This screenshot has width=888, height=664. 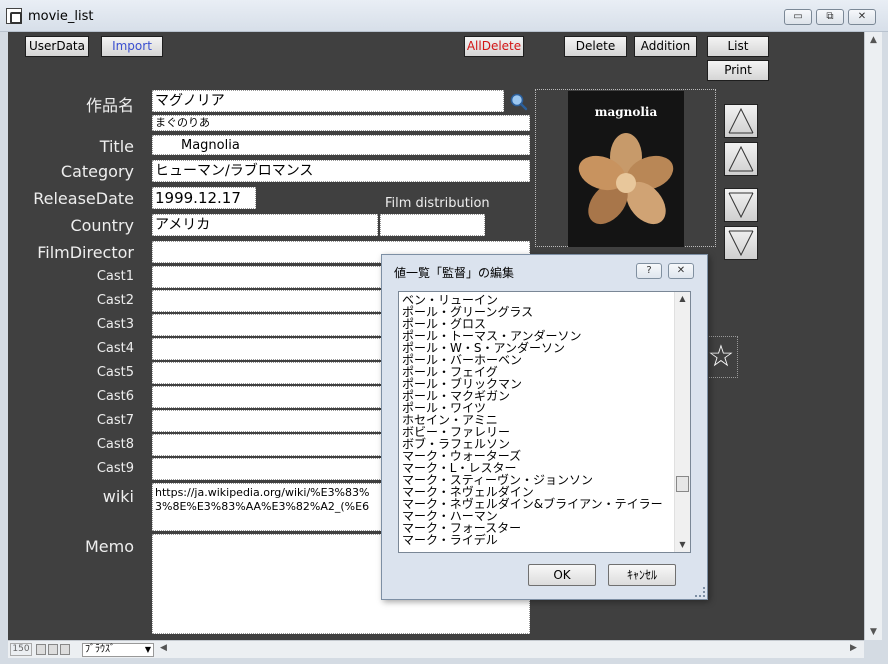 What do you see at coordinates (341, 171) in the screenshot?
I see `category-field: ヒューマン/ラブロマンス` at bounding box center [341, 171].